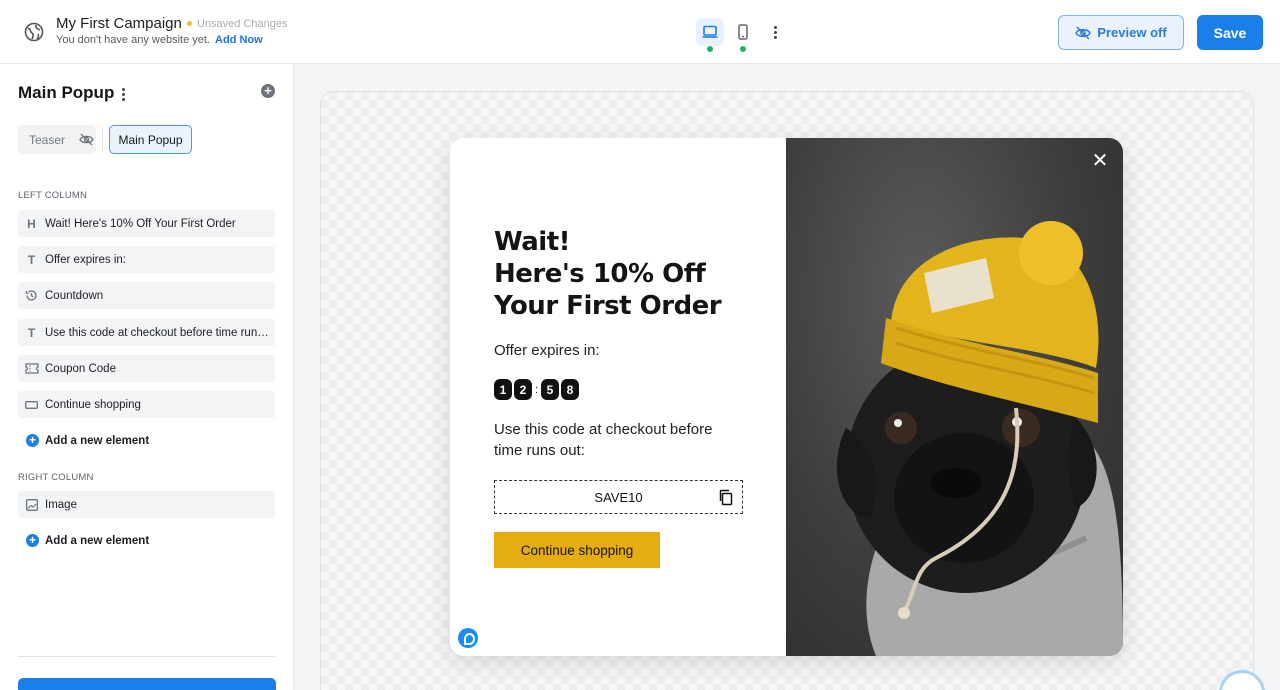 This screenshot has width=1280, height=690. I want to click on tab-teaser-label: Teaser, so click(47, 139).